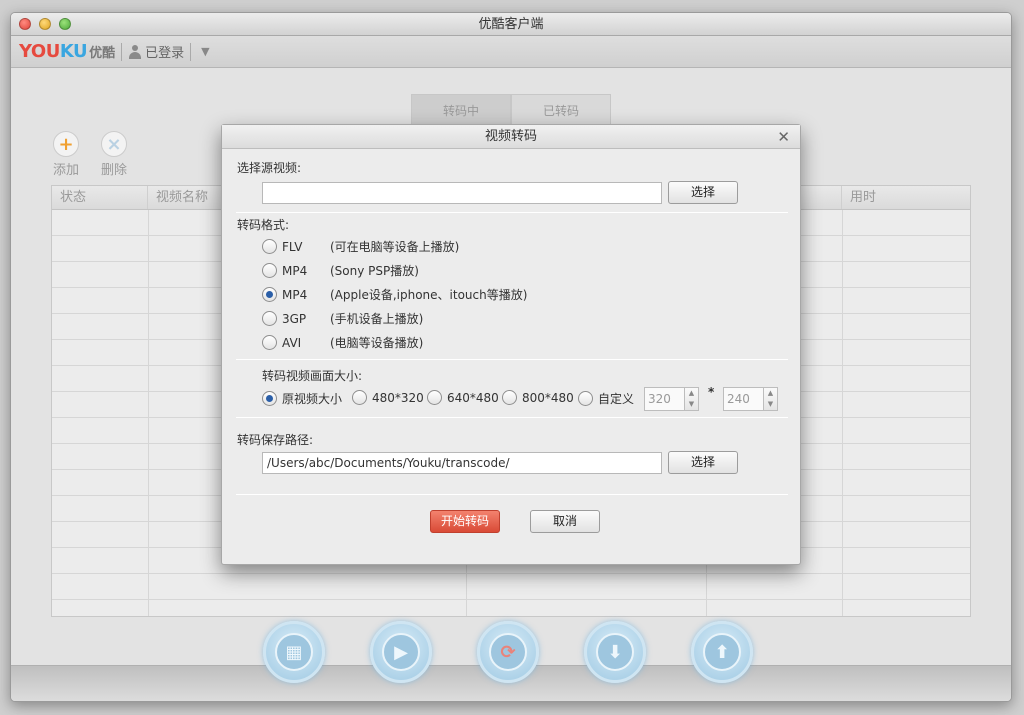  I want to click on delete-icon: ×, so click(114, 144).